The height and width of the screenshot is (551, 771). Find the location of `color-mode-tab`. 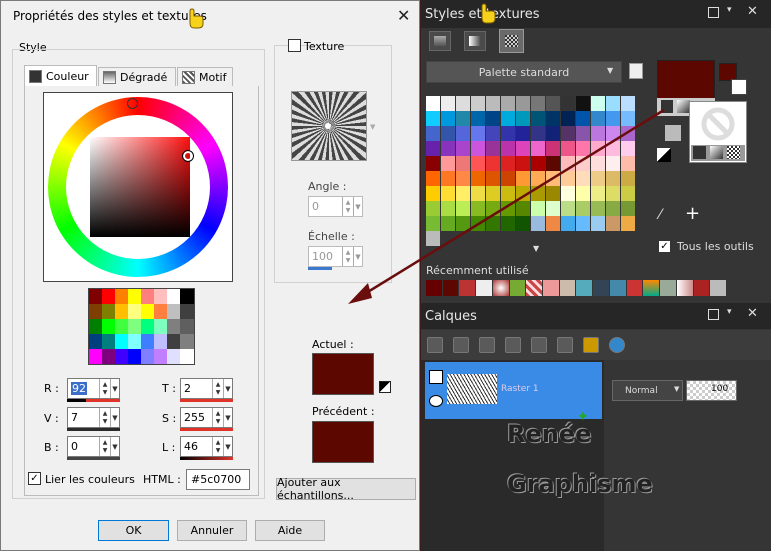

color-mode-tab is located at coordinates (440, 41).